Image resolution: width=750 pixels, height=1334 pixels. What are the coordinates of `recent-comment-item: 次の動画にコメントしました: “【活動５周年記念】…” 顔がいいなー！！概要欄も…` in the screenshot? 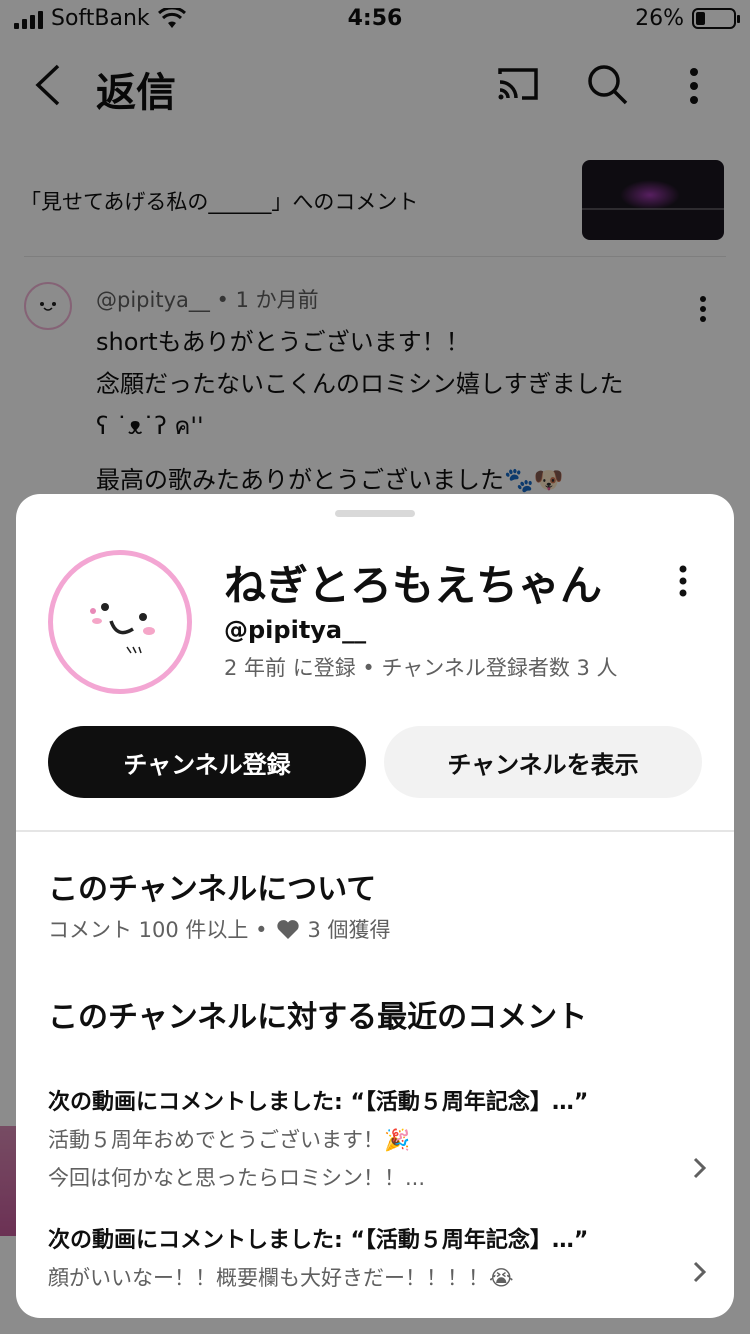 It's located at (378, 1257).